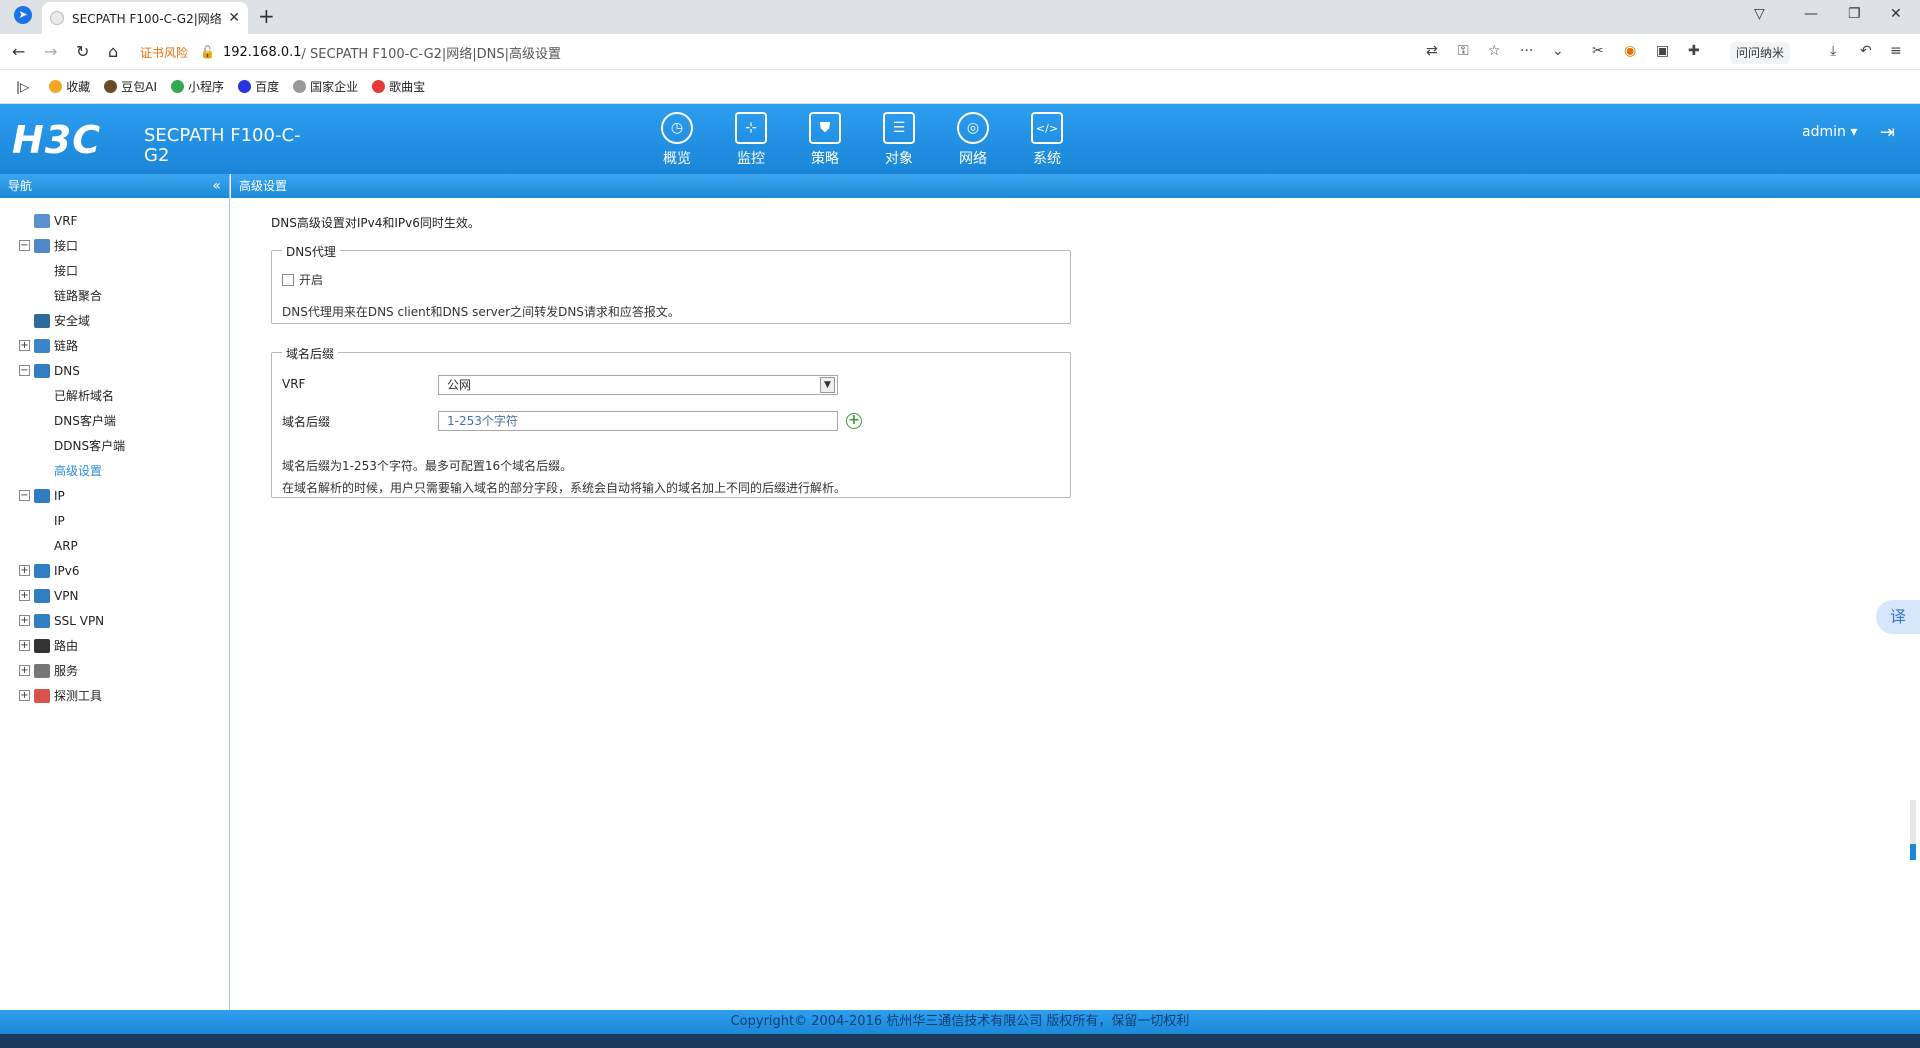  What do you see at coordinates (1896, 51) in the screenshot?
I see `menu-icon: ≡` at bounding box center [1896, 51].